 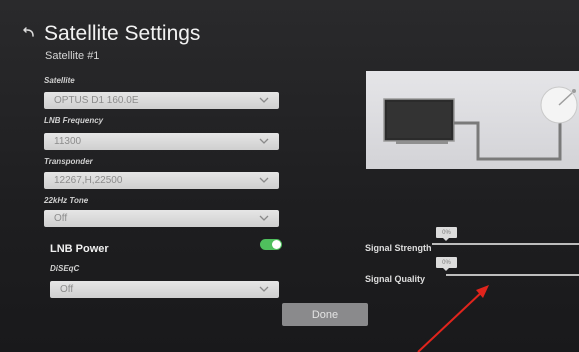 What do you see at coordinates (67, 289) in the screenshot?
I see `diseqc-value: Off` at bounding box center [67, 289].